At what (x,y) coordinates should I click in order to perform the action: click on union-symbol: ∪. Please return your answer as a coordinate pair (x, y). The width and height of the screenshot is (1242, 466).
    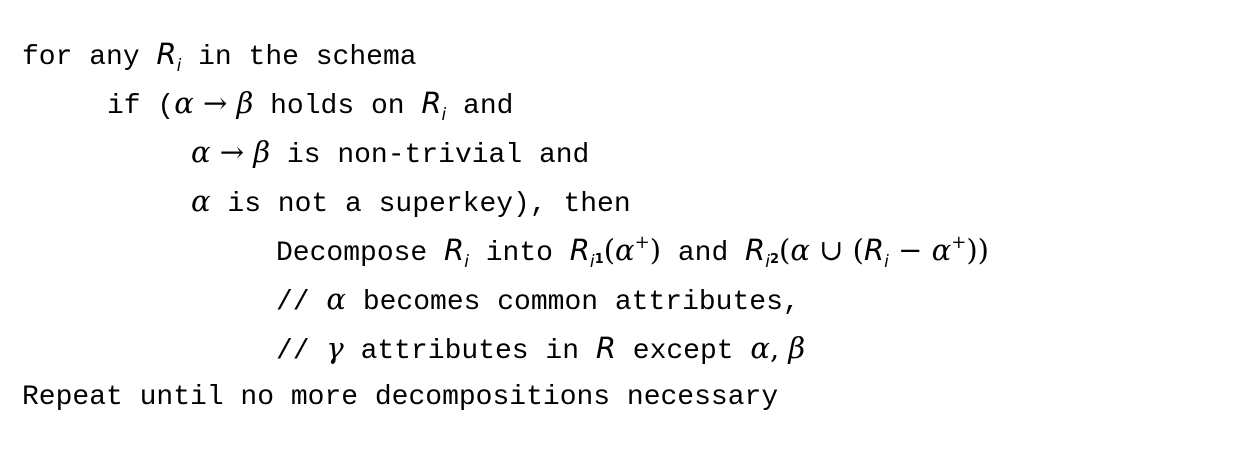
    Looking at the image, I should click on (831, 250).